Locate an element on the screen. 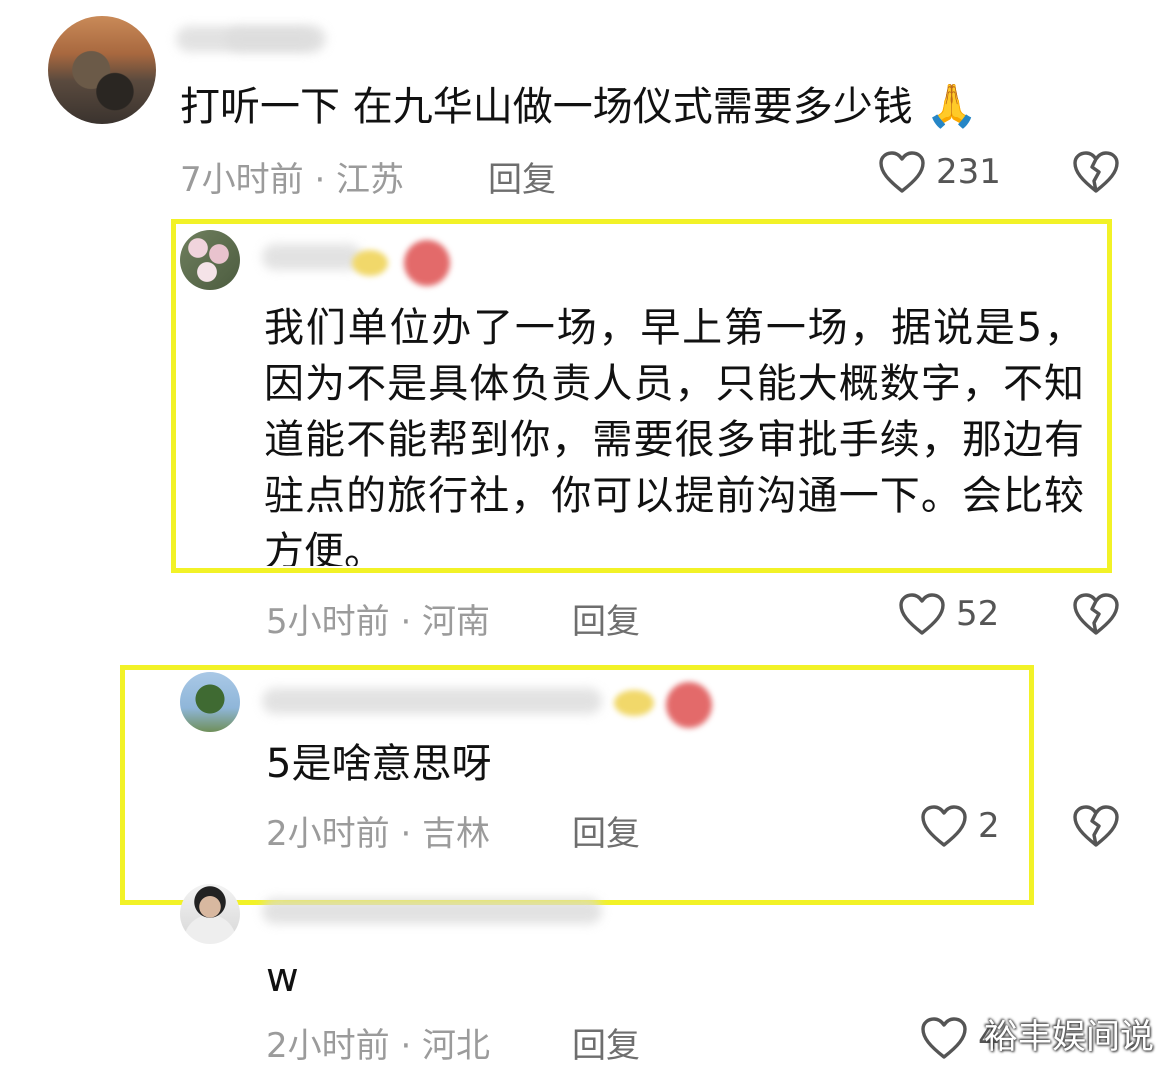  comment-text: 打听一下 在九华山做一场仪式需要多少钱 🙏 is located at coordinates (579, 106).